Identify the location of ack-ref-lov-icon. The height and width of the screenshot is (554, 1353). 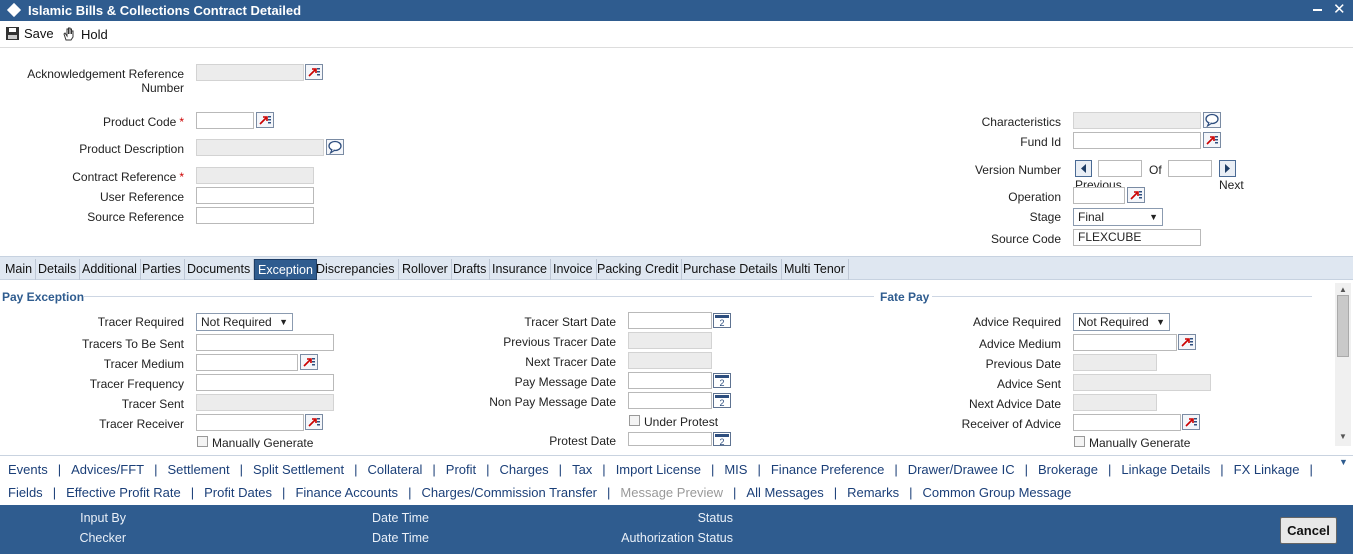
(314, 72).